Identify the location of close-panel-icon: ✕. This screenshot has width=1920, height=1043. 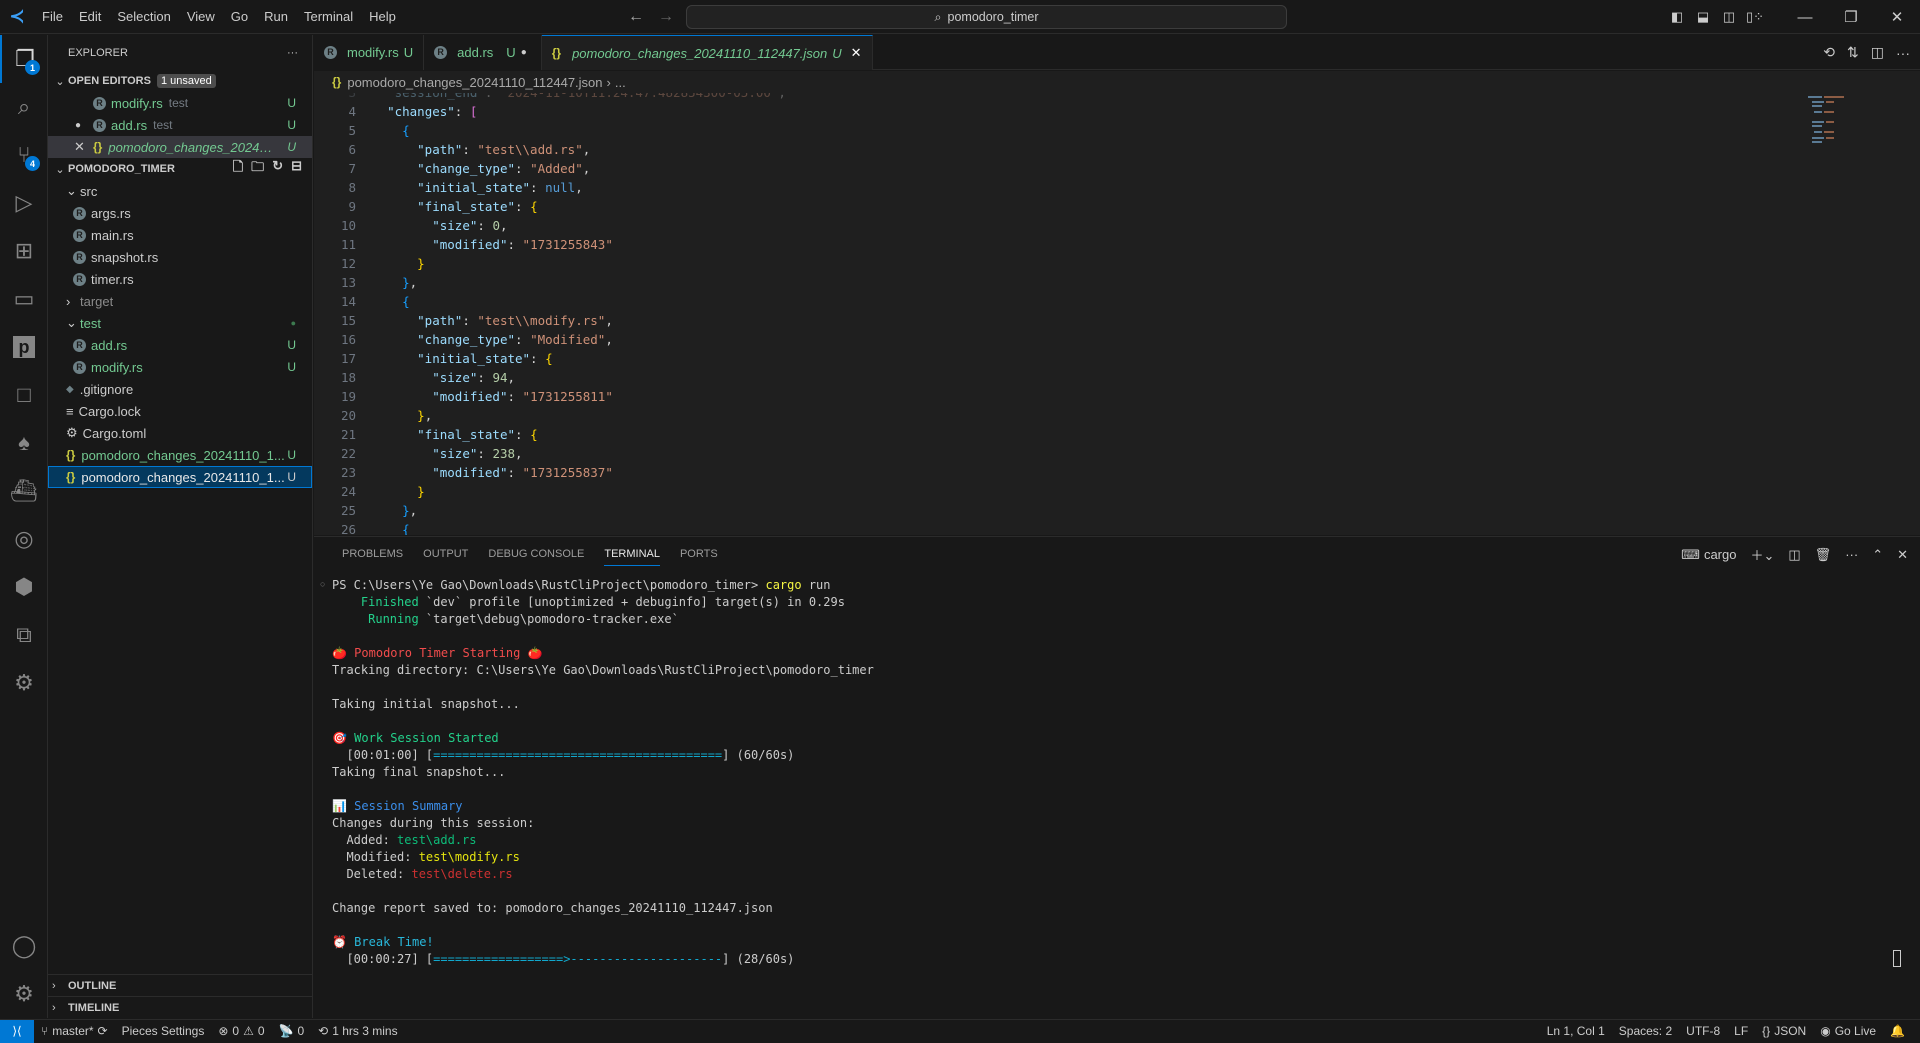
(1902, 555).